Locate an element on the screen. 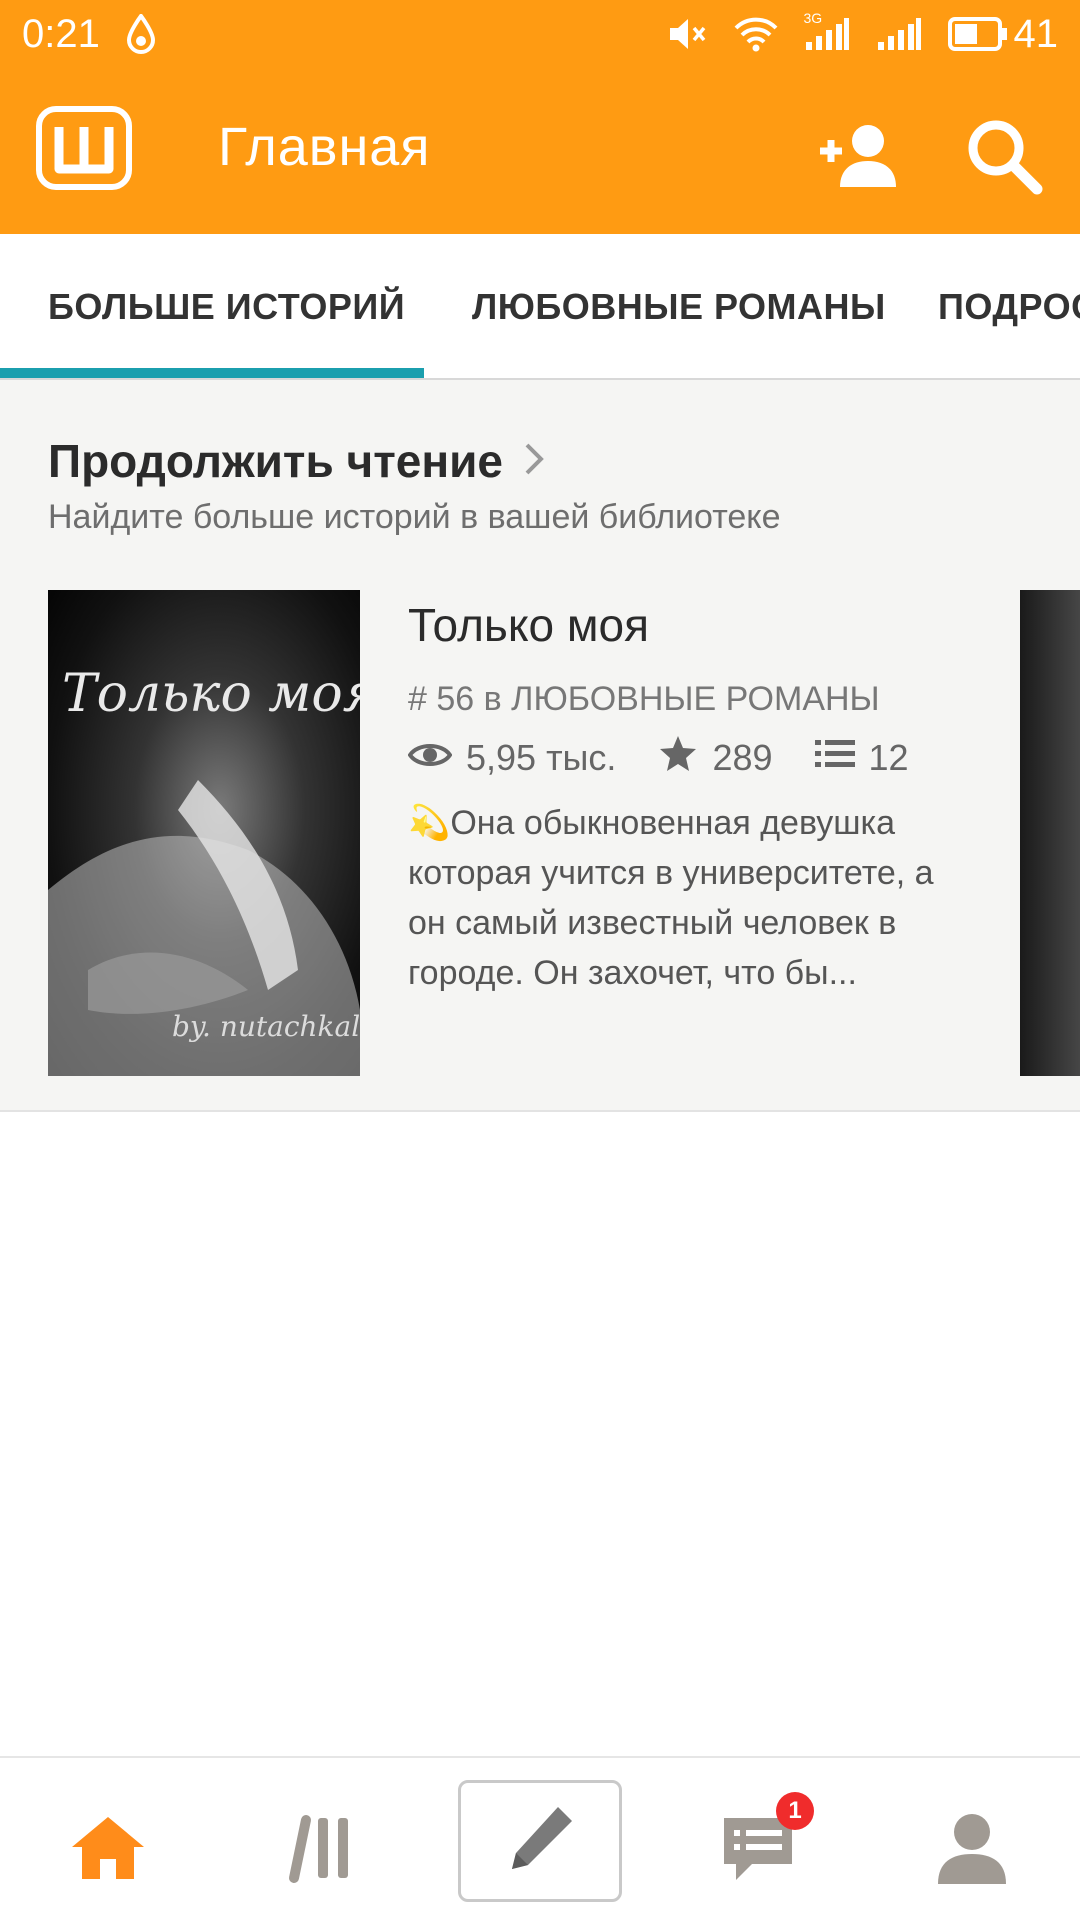  eye-icon is located at coordinates (430, 758).